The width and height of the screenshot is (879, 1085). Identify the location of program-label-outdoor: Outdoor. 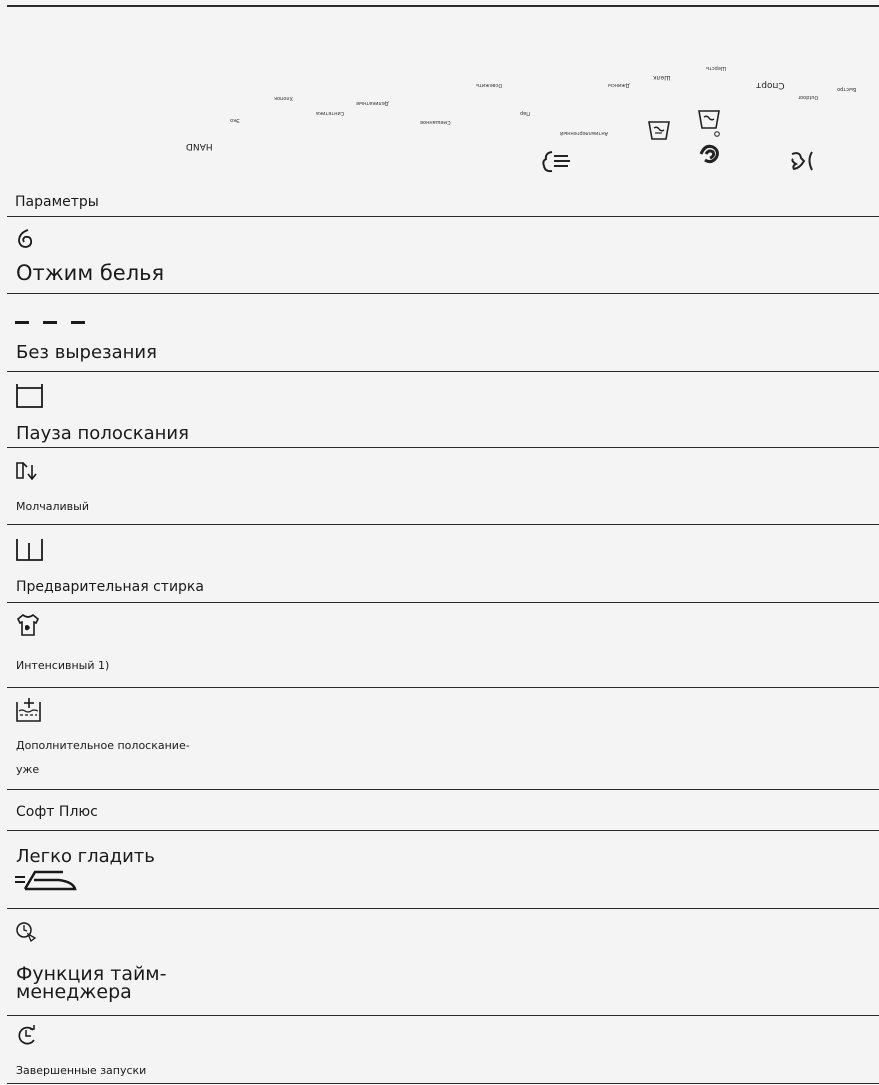
(808, 97).